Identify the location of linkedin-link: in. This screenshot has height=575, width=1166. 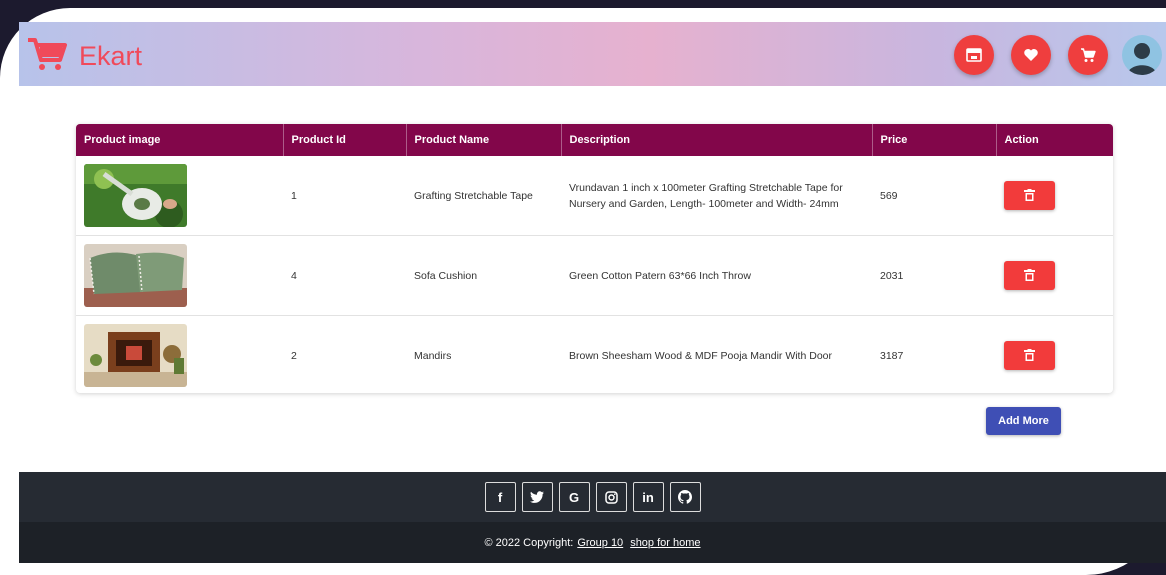
(648, 497).